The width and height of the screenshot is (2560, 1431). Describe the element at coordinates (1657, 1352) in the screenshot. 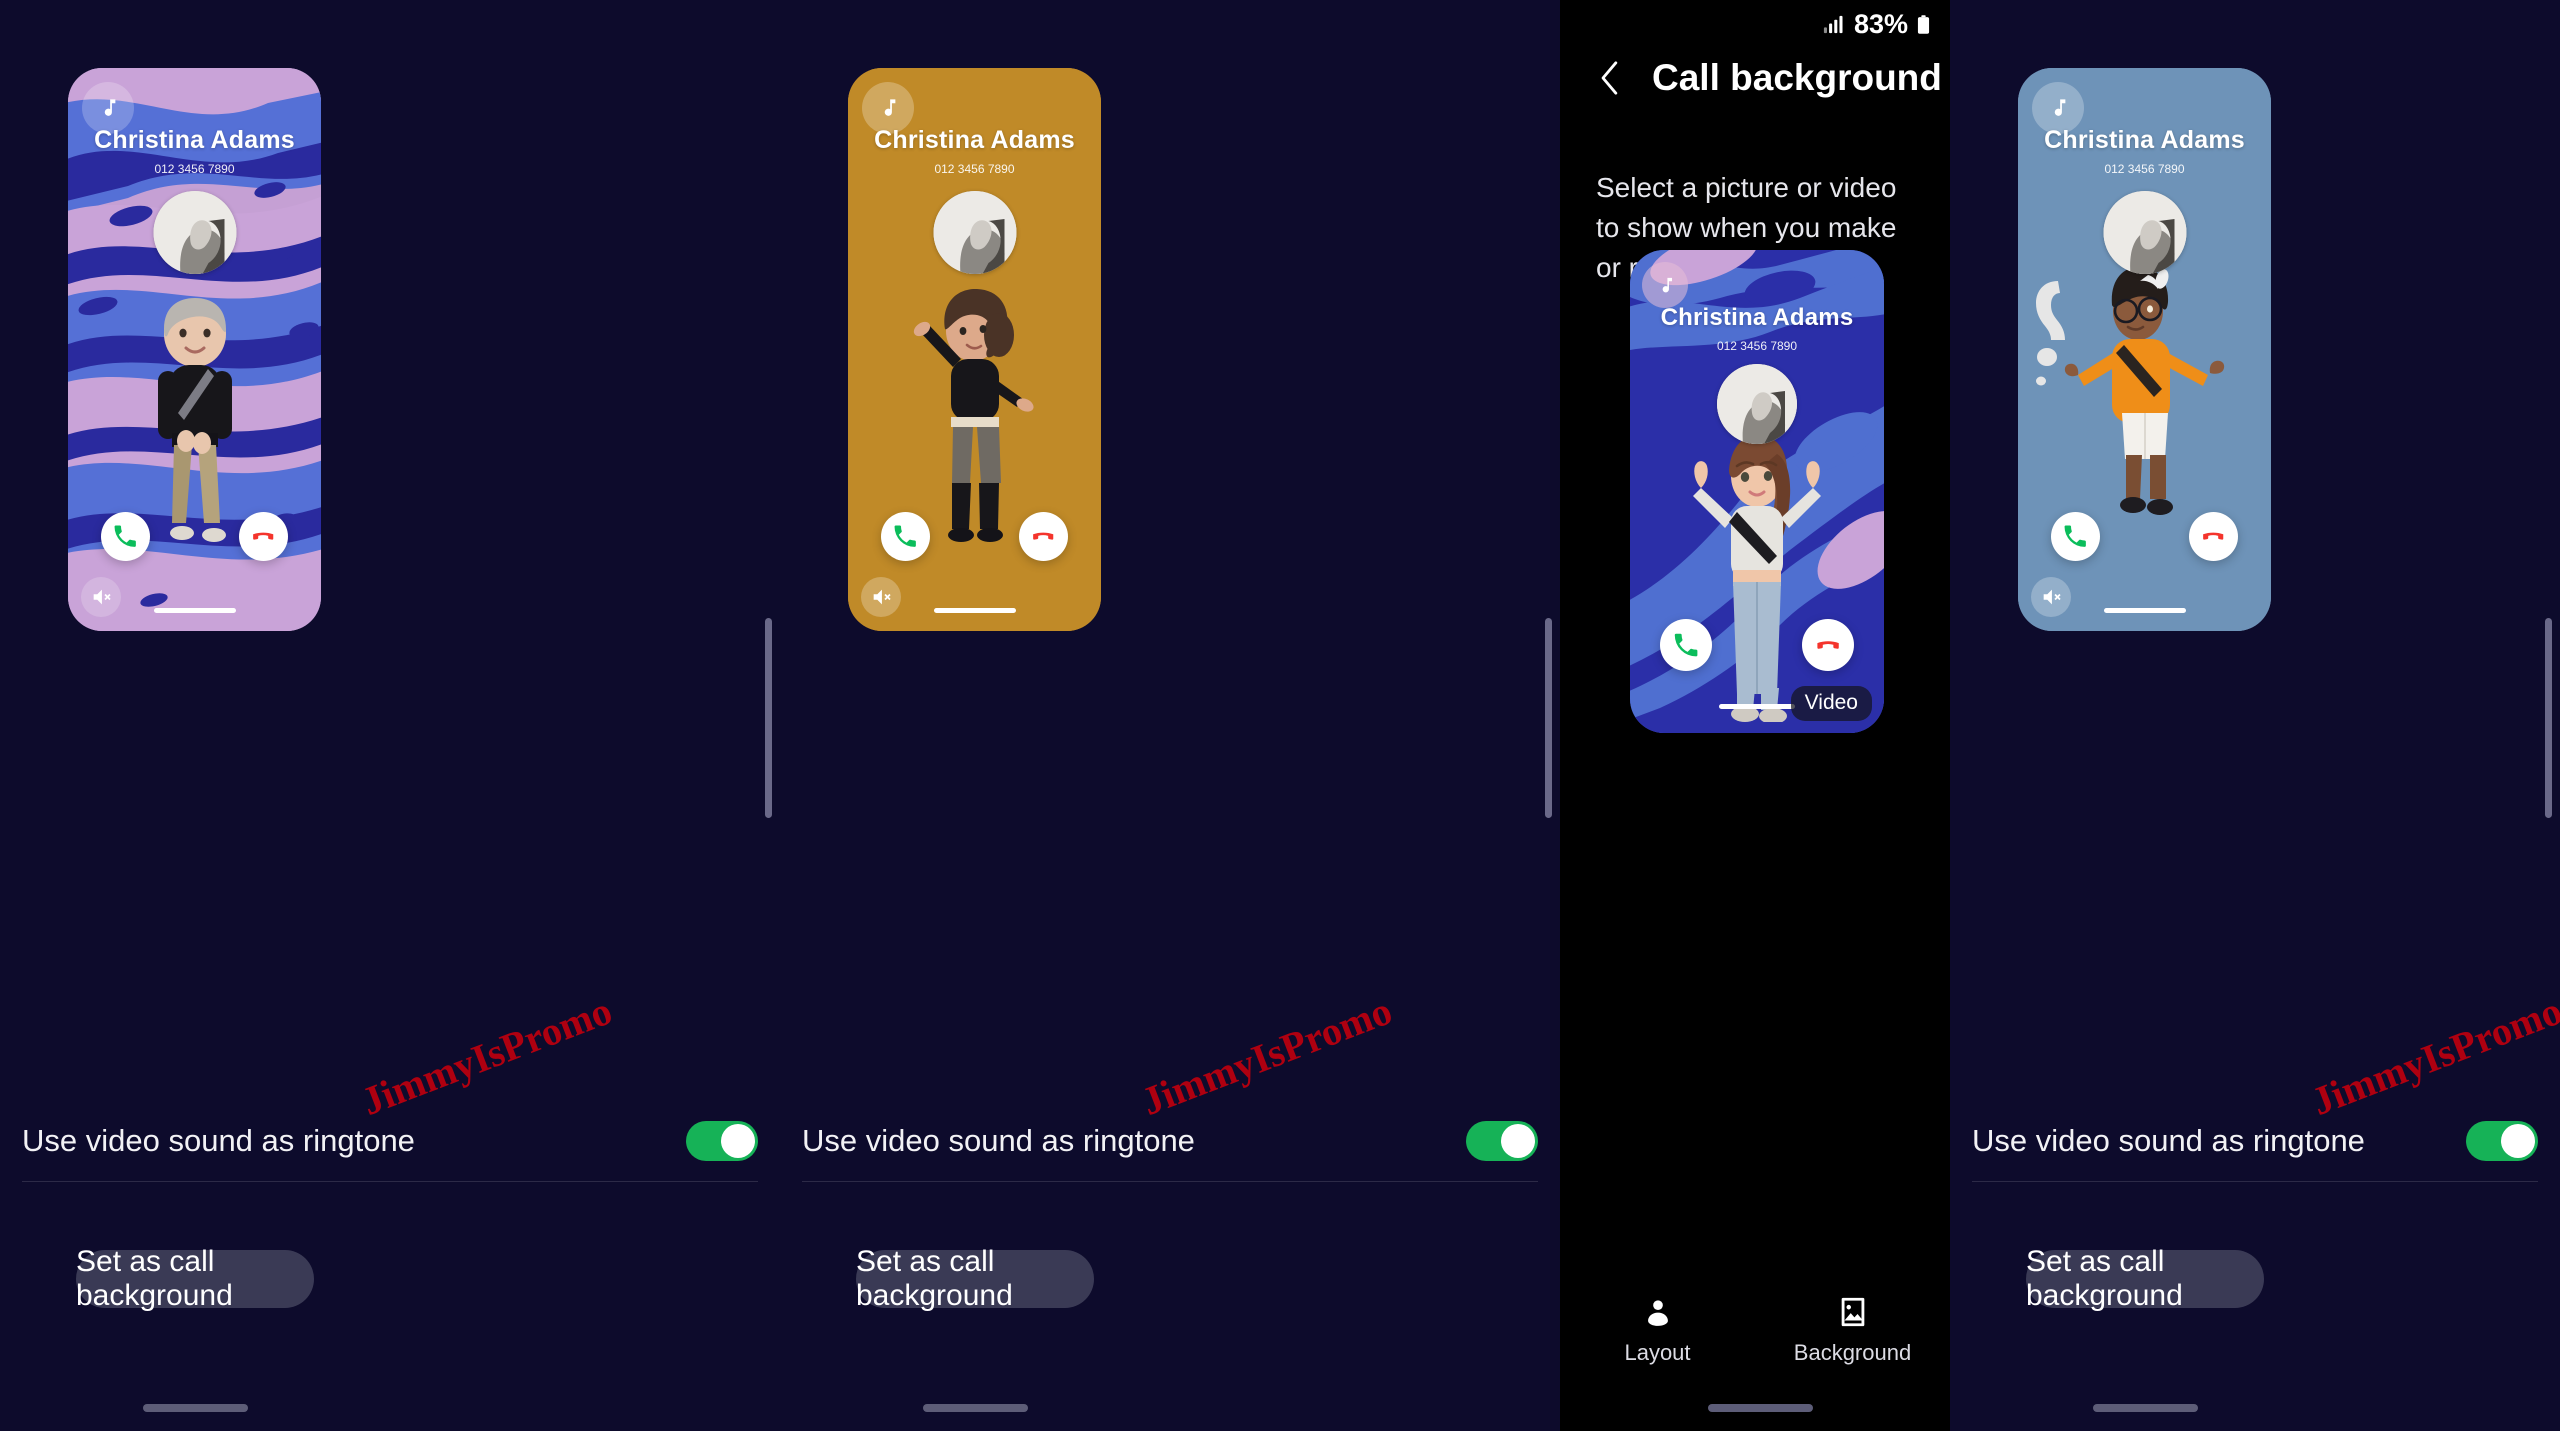

I see `tab-layout-label: Layout` at that location.